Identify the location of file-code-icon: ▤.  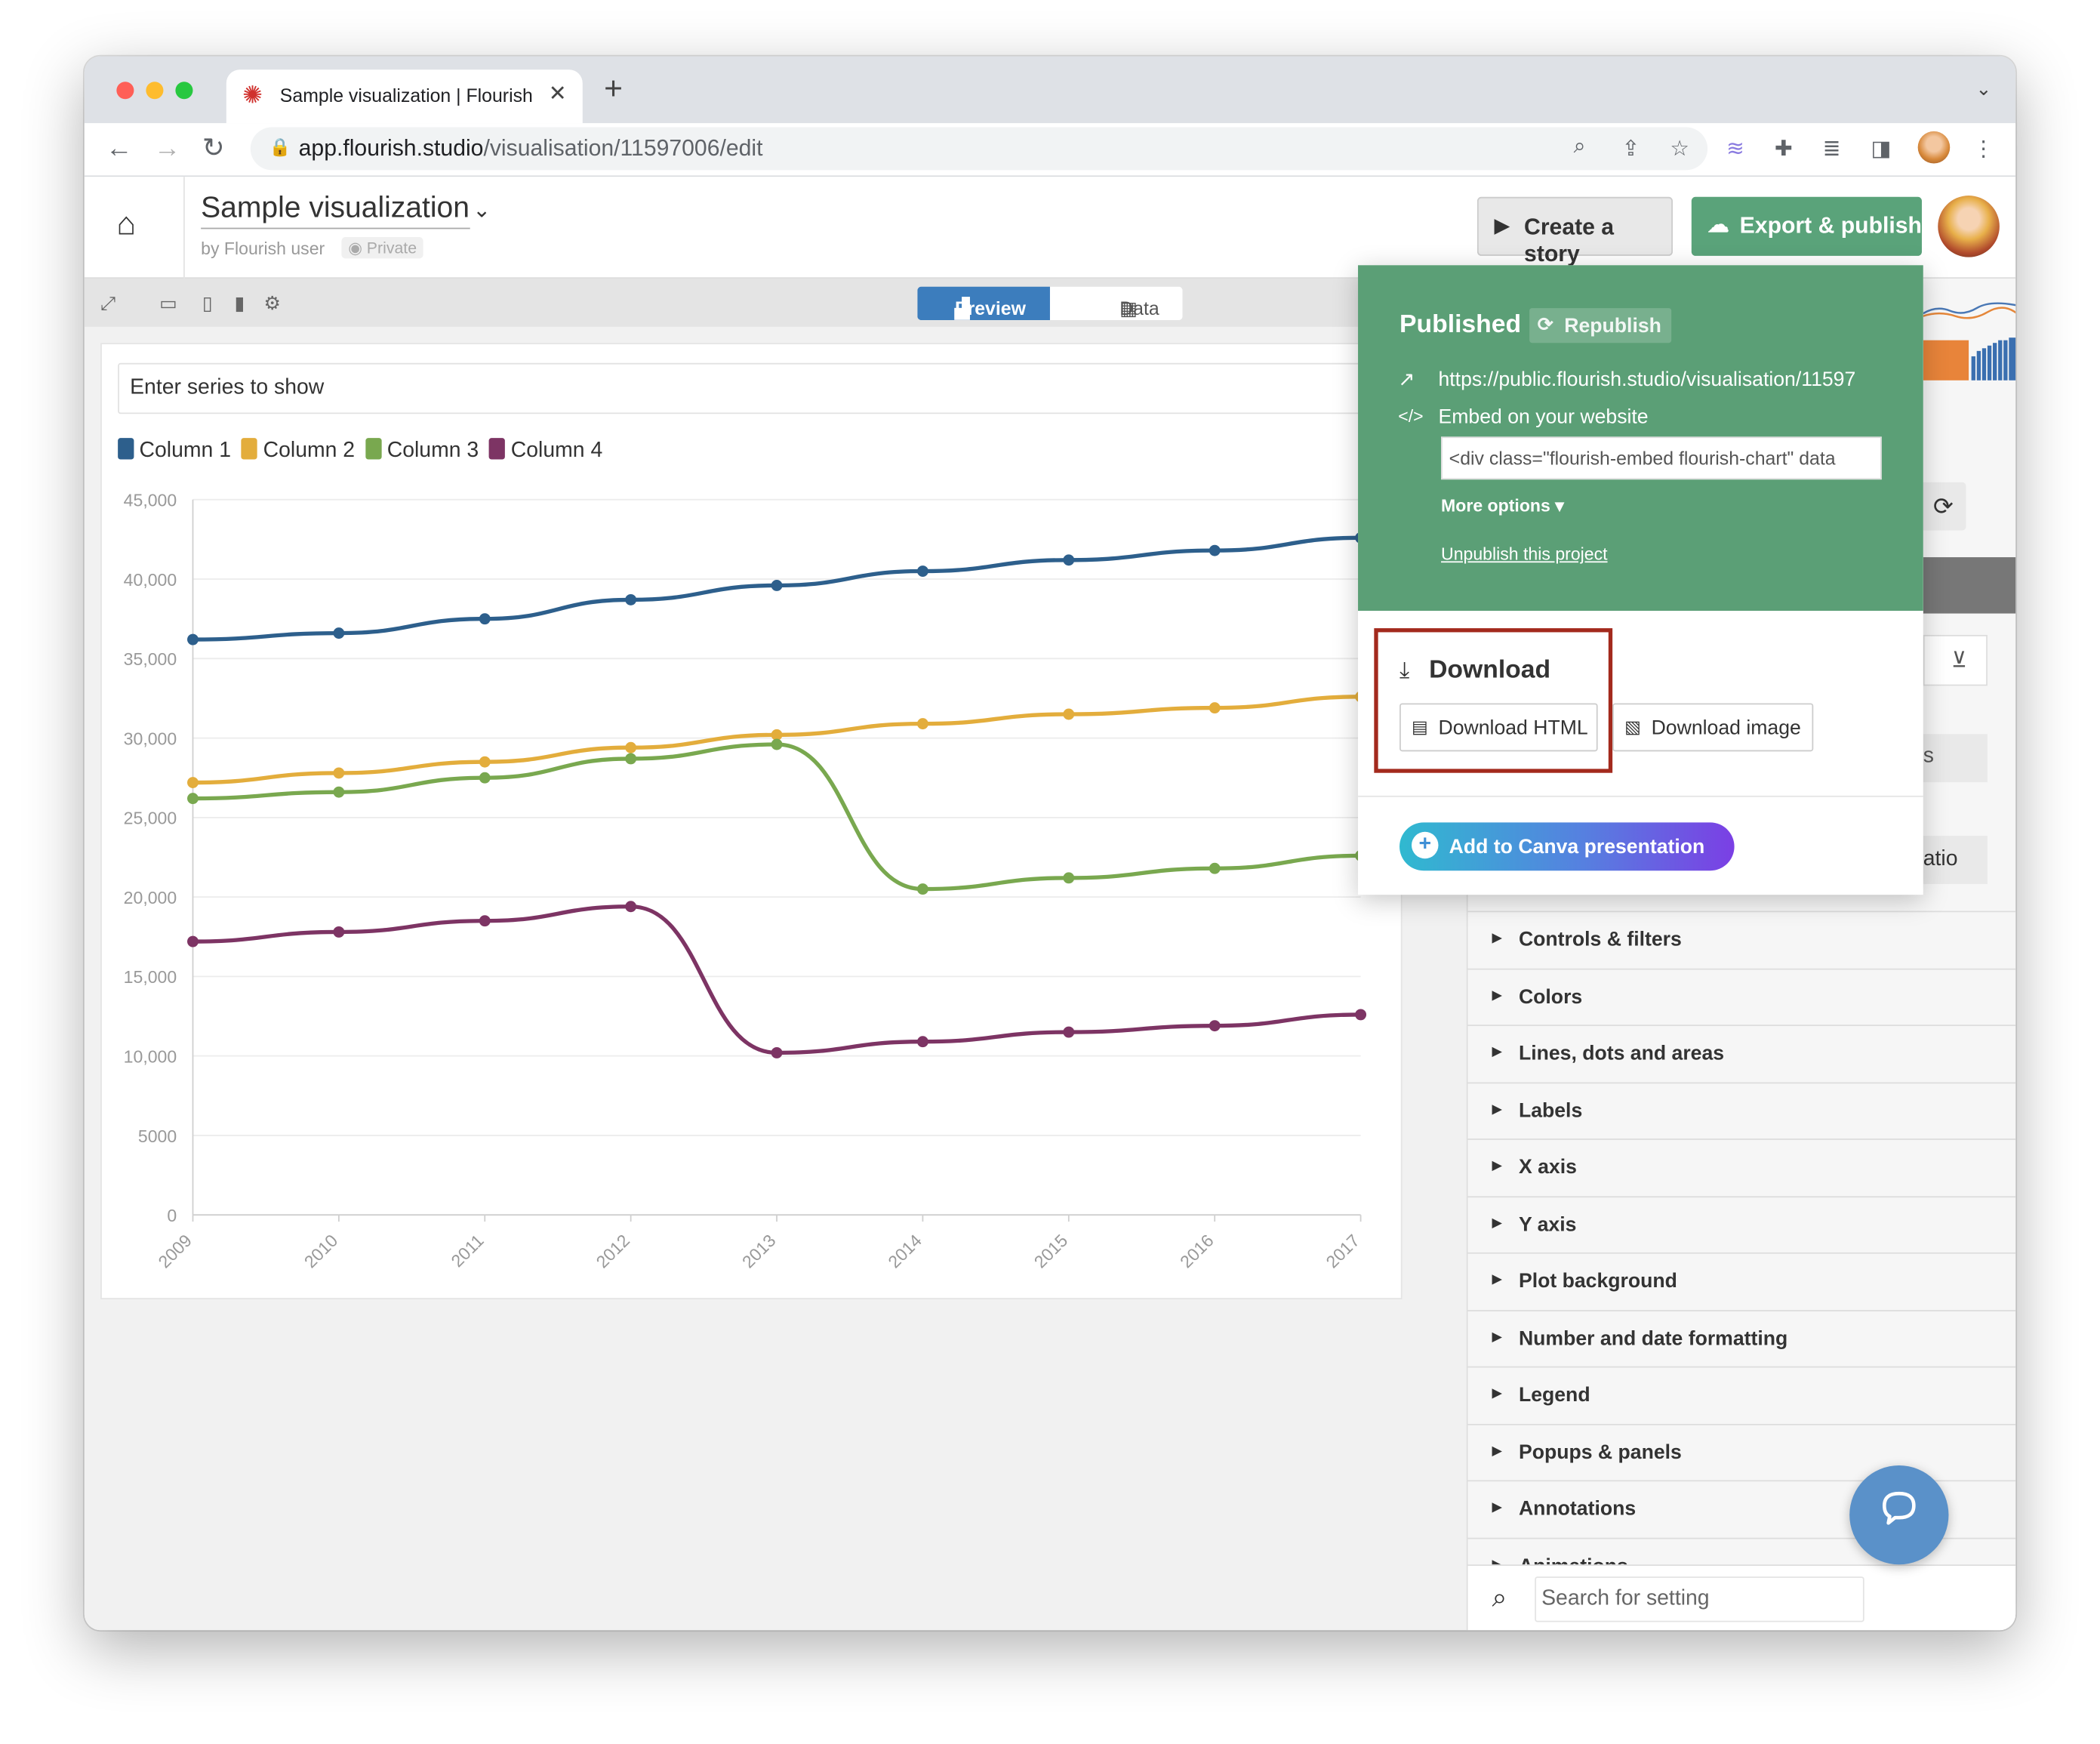
(1420, 726).